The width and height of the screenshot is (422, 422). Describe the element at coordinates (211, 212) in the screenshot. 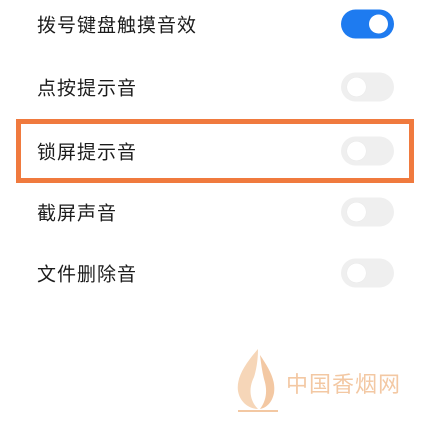

I see `setting-row-screenshot-sound: 截屏声音` at that location.